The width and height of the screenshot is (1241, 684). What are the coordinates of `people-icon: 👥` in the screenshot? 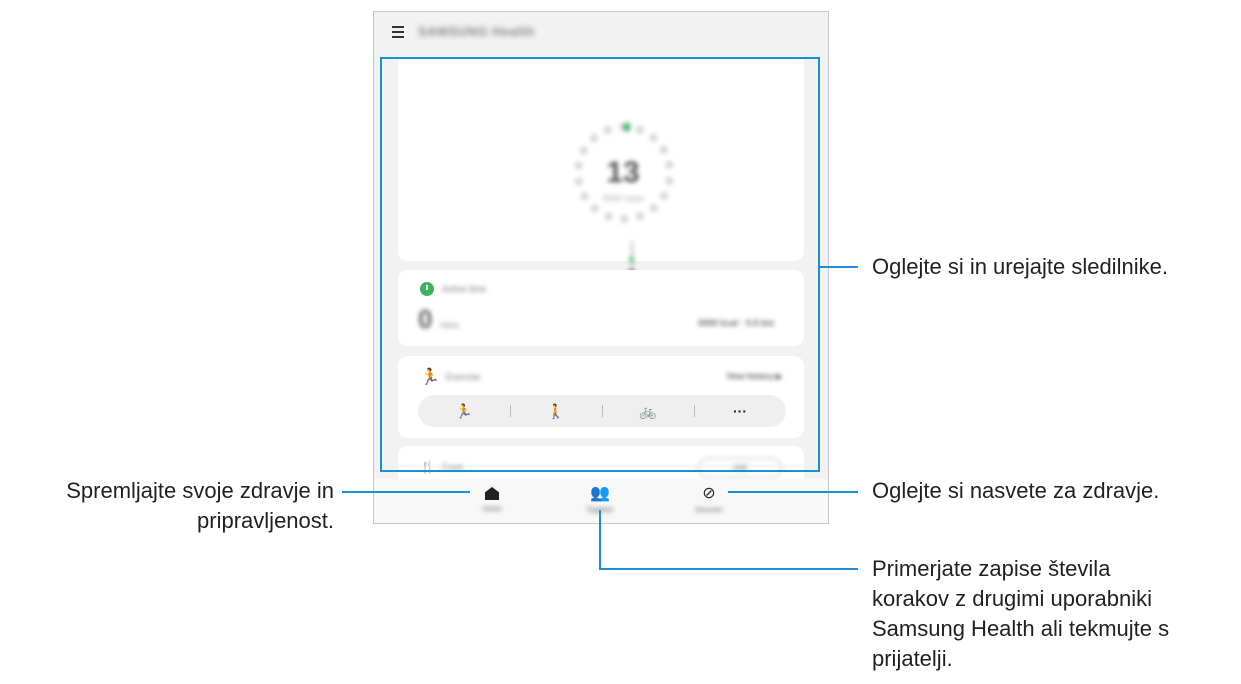 It's located at (600, 493).